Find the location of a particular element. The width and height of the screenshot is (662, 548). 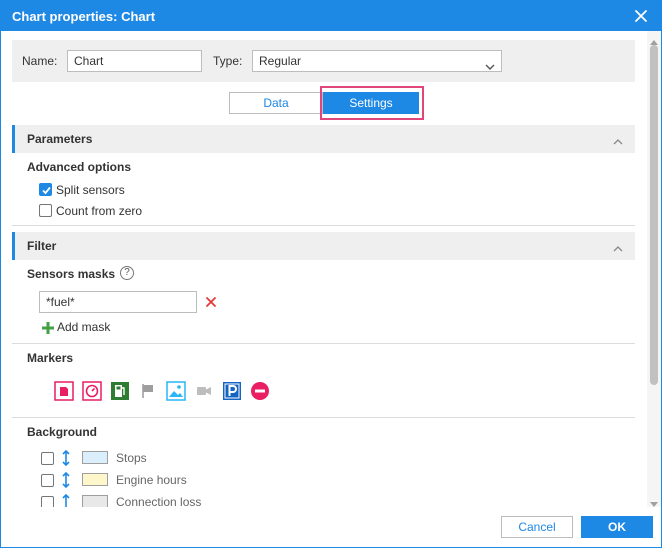

stops-label: Stops is located at coordinates (131, 458).